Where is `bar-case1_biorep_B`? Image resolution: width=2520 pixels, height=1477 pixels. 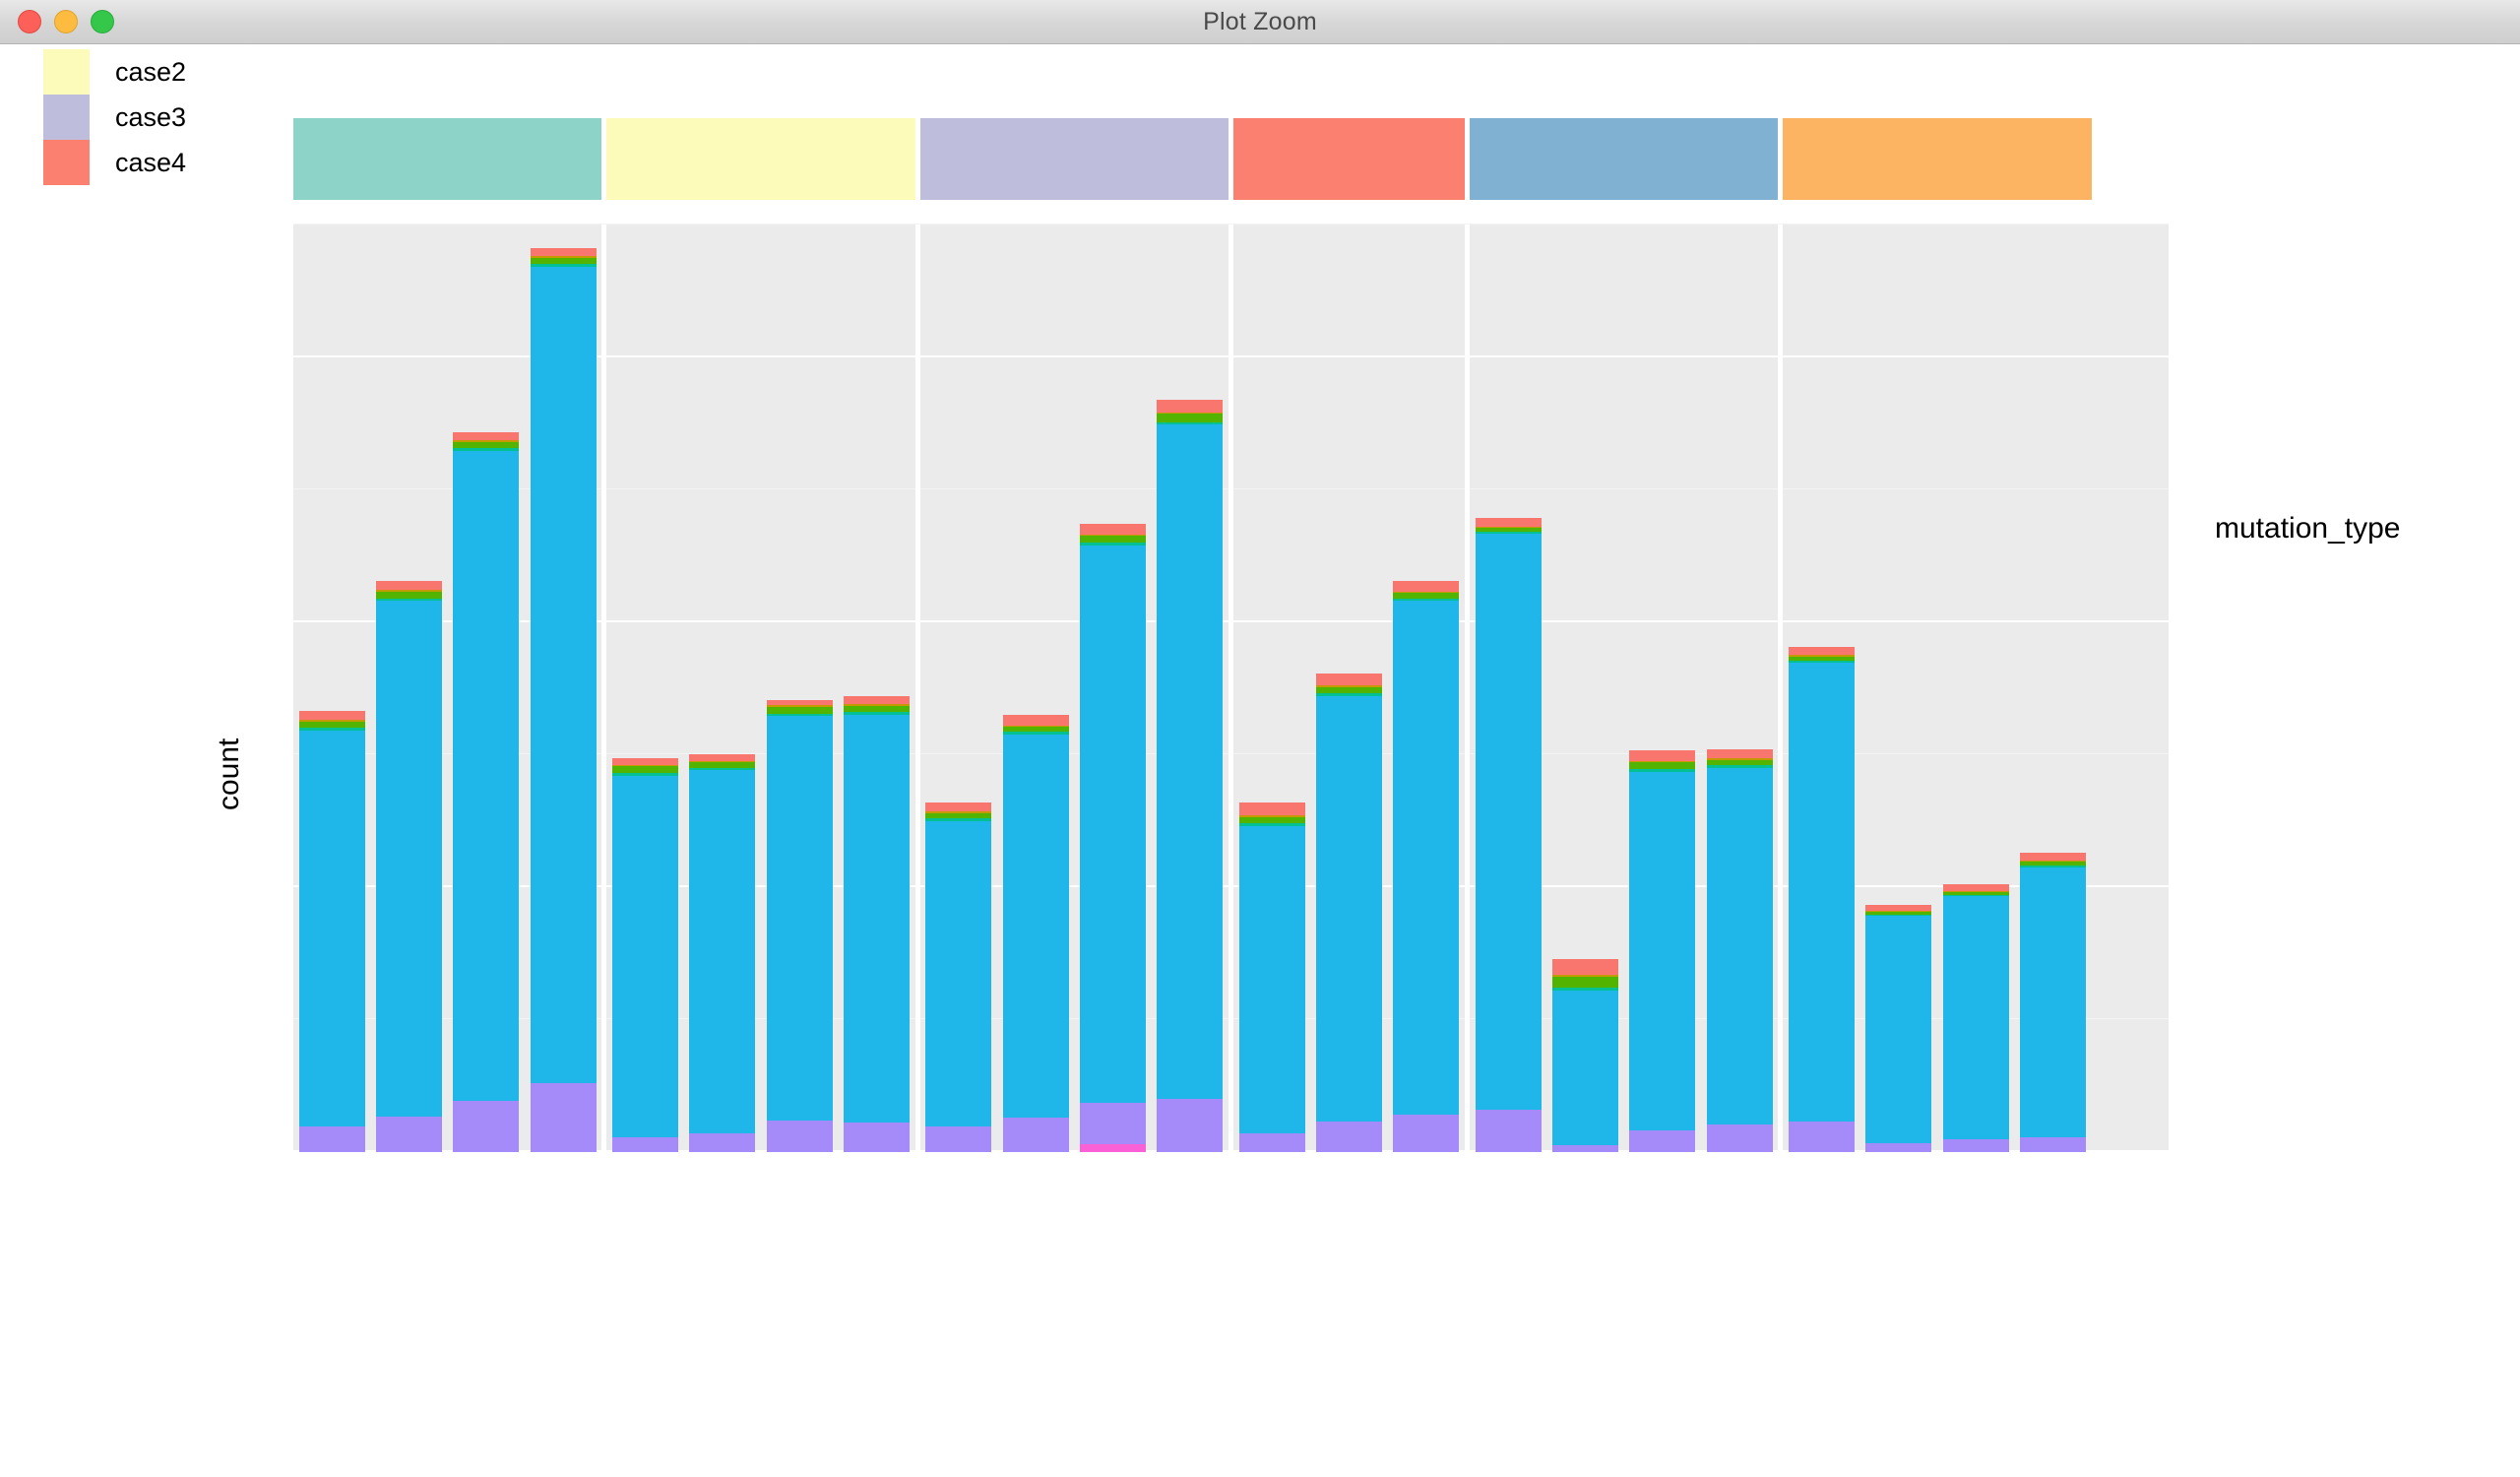 bar-case1_biorep_B is located at coordinates (409, 866).